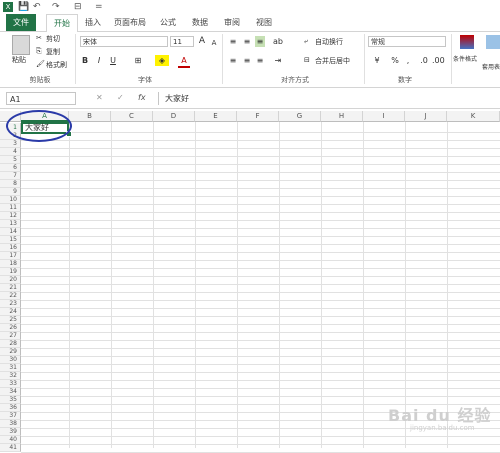 The height and width of the screenshot is (453, 500). What do you see at coordinates (99, 7) in the screenshot?
I see `customize-qat-icon: =` at bounding box center [99, 7].